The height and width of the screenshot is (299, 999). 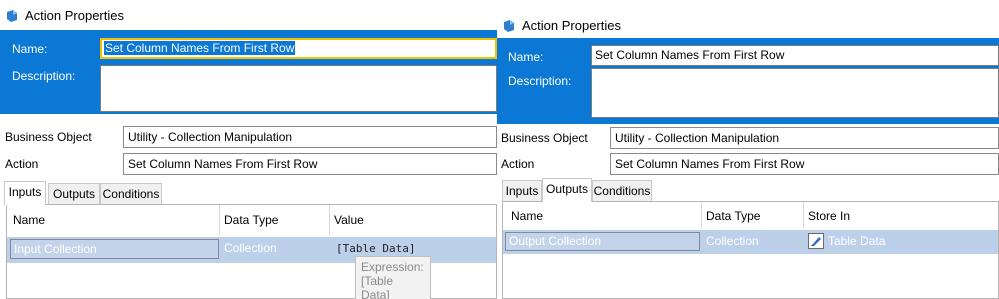 What do you see at coordinates (392, 267) in the screenshot?
I see `tooltip-heading: Expression:` at bounding box center [392, 267].